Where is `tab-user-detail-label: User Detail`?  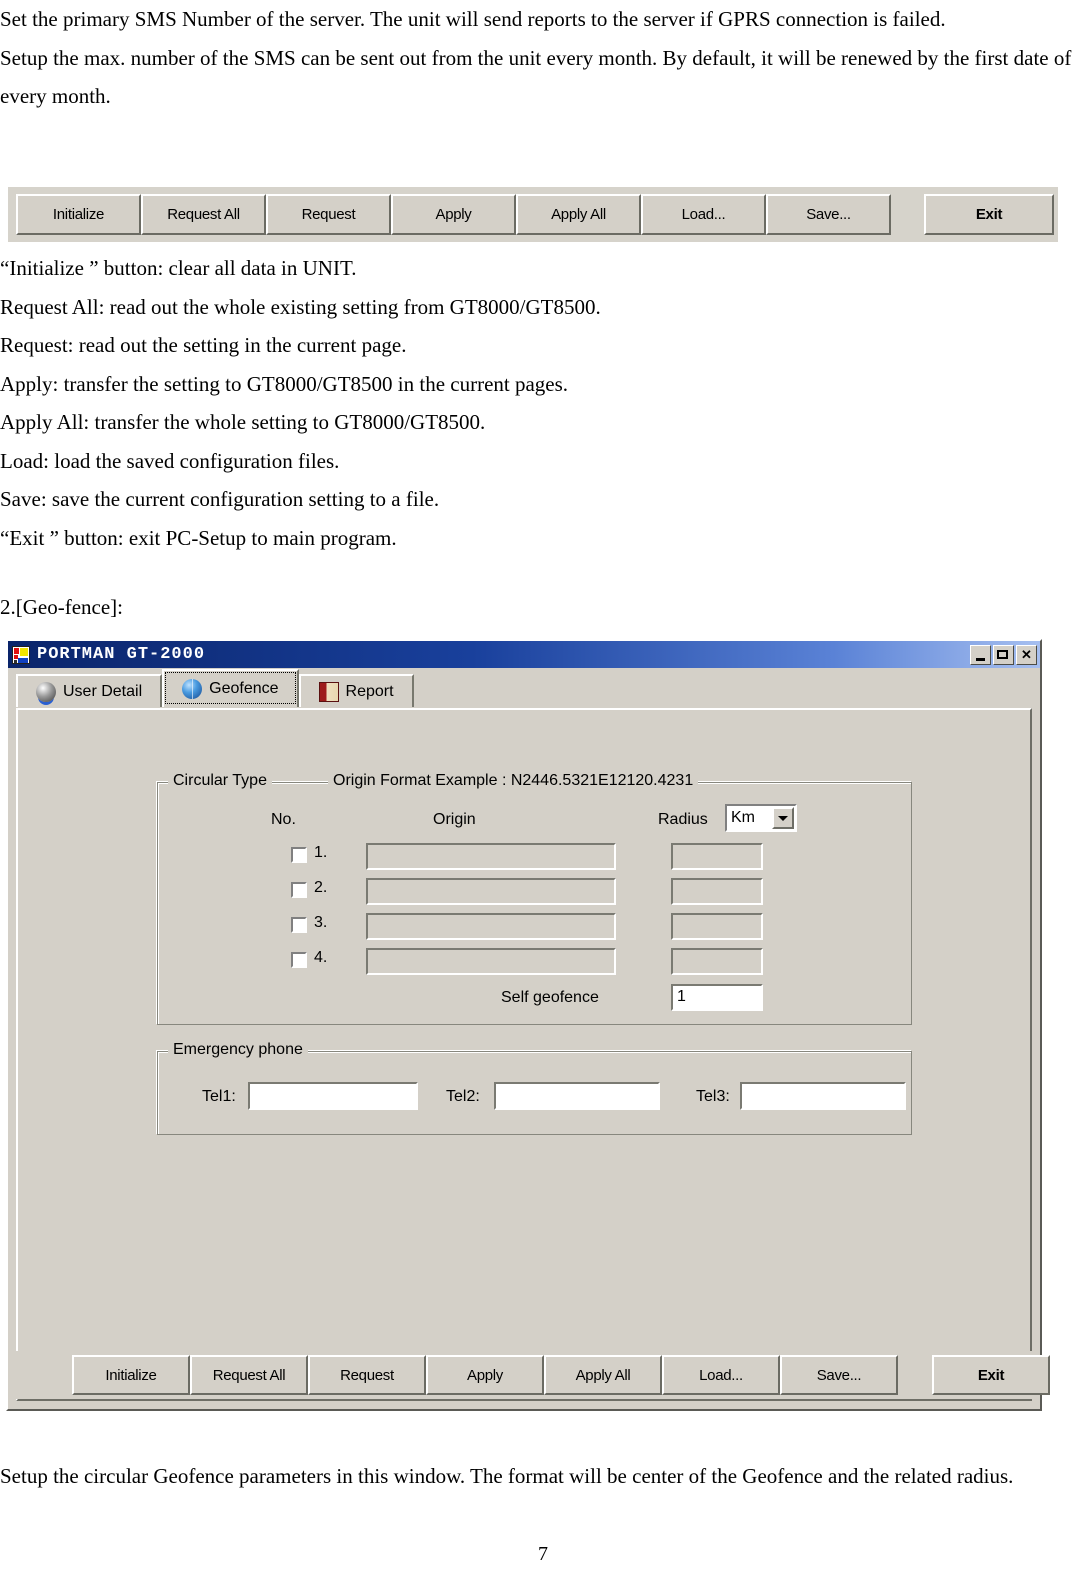
tab-user-detail-label: User Detail is located at coordinates (103, 691).